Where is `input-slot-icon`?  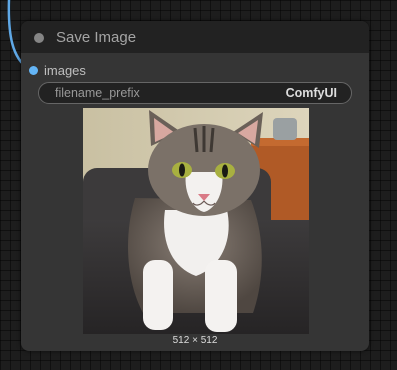 input-slot-icon is located at coordinates (33, 70).